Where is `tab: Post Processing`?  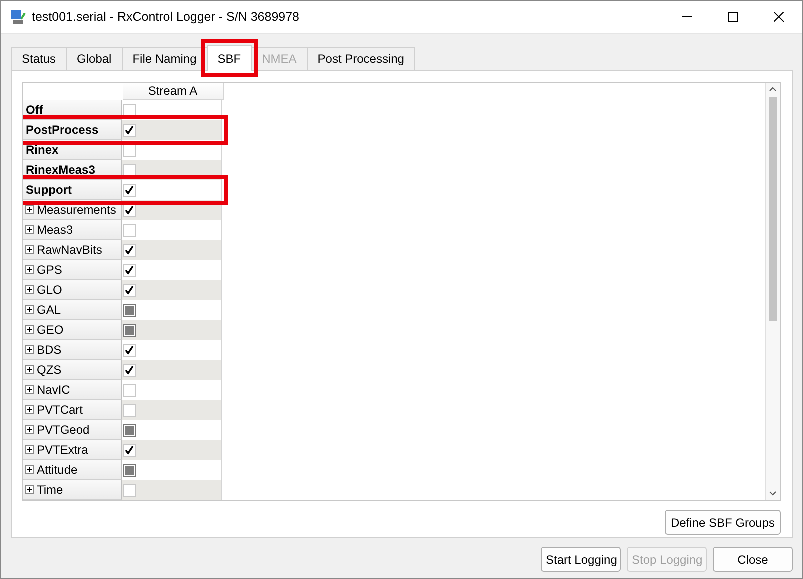
tab: Post Processing is located at coordinates (361, 58).